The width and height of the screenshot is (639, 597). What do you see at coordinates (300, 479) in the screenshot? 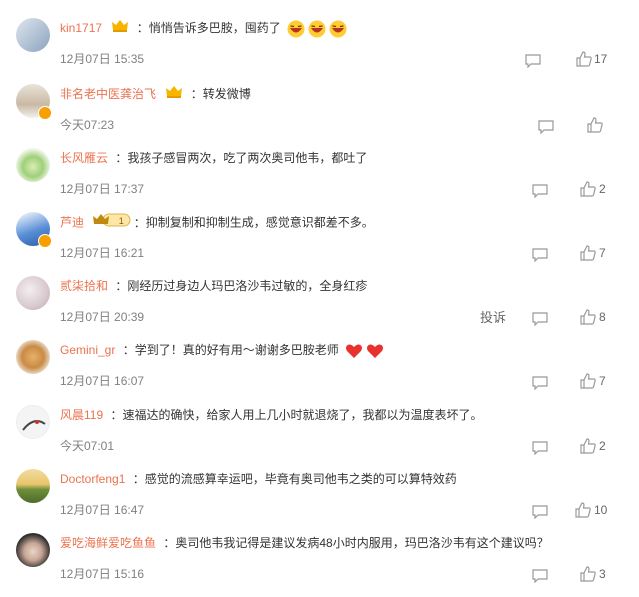
I see `comment-text: 感觉的流感算幸运吧，毕竟有奥司他韦之类的可以算特效药` at bounding box center [300, 479].